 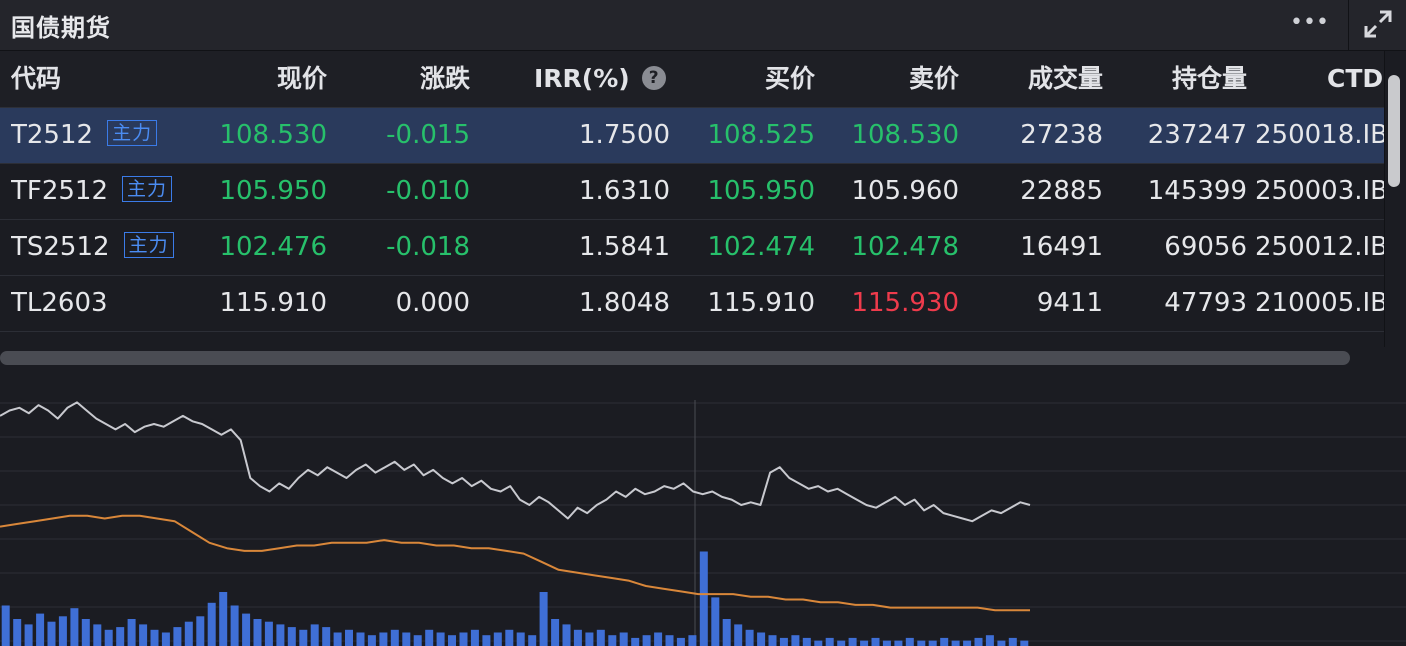 What do you see at coordinates (1041, 79) in the screenshot?
I see `column-header-volume: 成交量` at bounding box center [1041, 79].